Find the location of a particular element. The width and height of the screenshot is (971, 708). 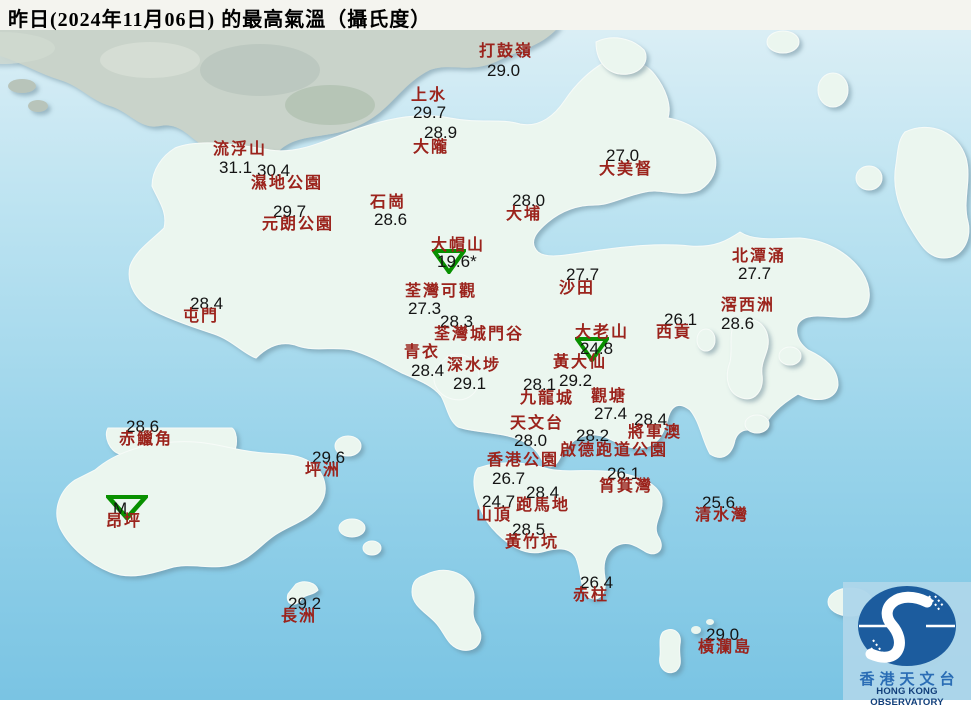

station-name: 大埔 is located at coordinates (524, 214).